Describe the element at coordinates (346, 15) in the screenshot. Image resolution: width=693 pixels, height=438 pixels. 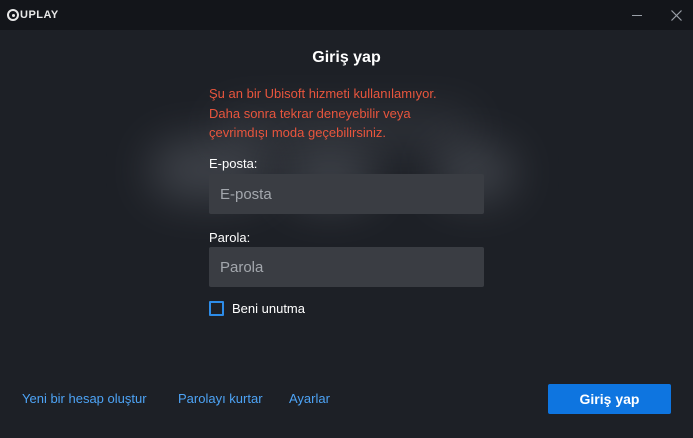
I see `title-bar: UPLAY` at that location.